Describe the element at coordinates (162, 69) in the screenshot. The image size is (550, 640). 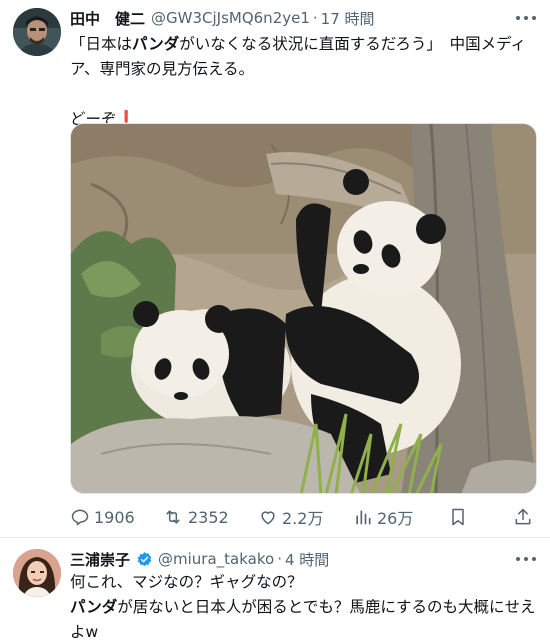
I see `tweet-text-line-2: ア、専門家の見方伝える。` at that location.